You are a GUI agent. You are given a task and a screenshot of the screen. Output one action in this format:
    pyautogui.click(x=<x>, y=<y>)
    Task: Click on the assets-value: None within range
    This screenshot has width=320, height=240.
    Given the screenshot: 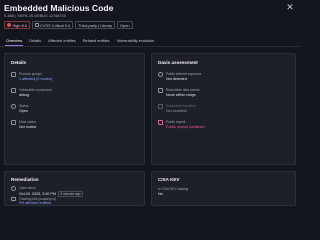 What is the action you would take?
    pyautogui.click(x=181, y=94)
    